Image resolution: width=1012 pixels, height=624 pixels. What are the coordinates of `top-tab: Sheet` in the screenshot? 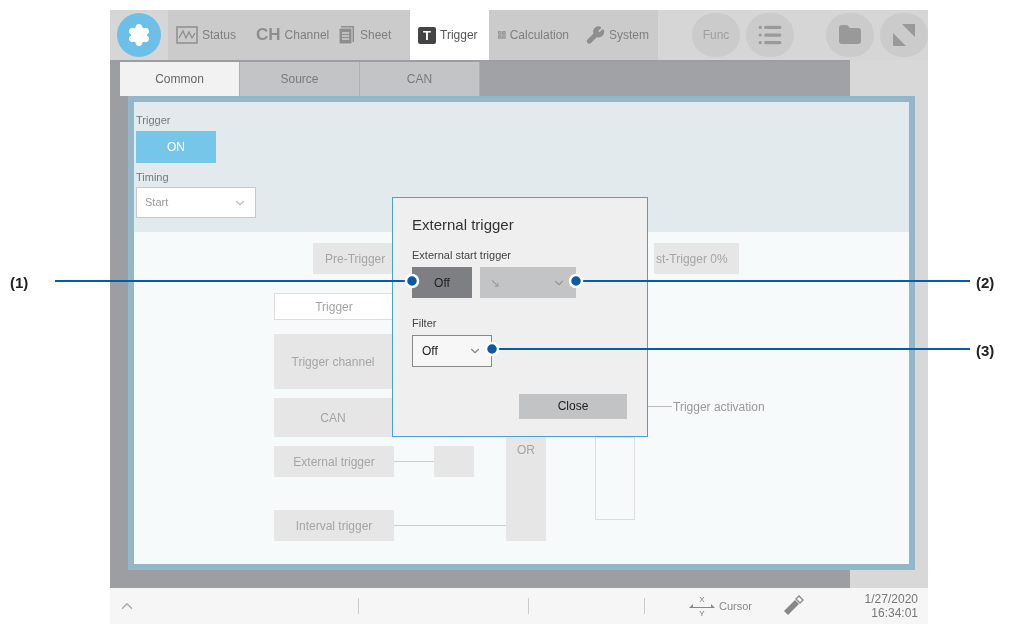 It's located at (370, 35).